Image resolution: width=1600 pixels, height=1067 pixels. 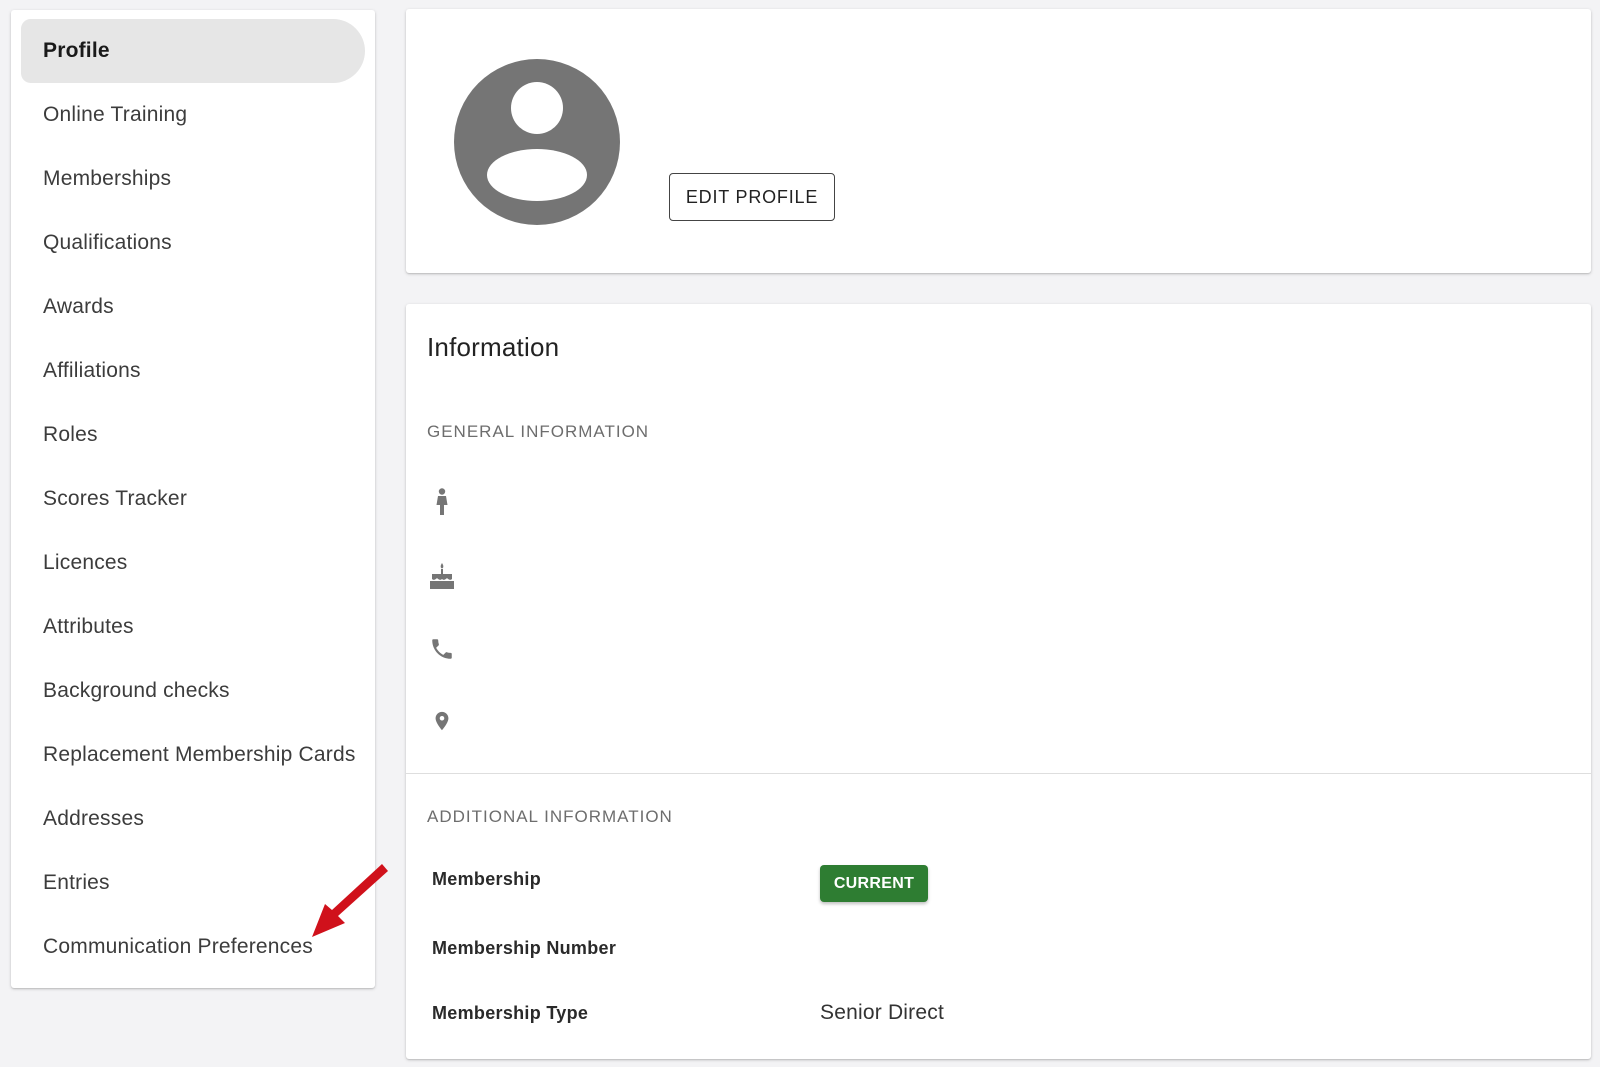 I want to click on phone-icon, so click(x=442, y=649).